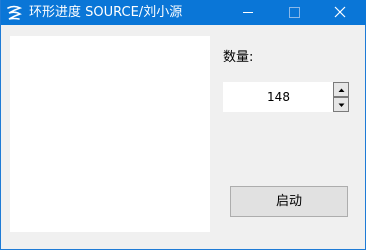  I want to click on arrow-up-icon, so click(341, 90).